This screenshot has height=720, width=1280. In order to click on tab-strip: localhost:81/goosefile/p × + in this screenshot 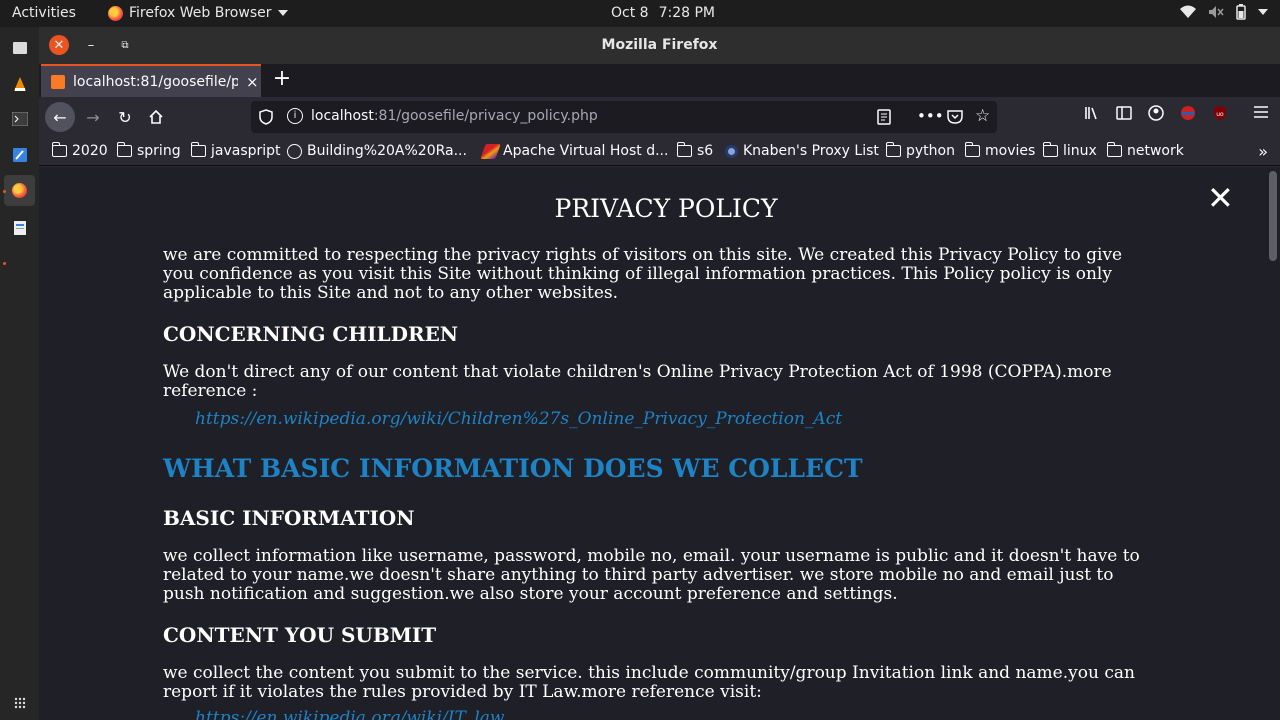, I will do `click(659, 80)`.